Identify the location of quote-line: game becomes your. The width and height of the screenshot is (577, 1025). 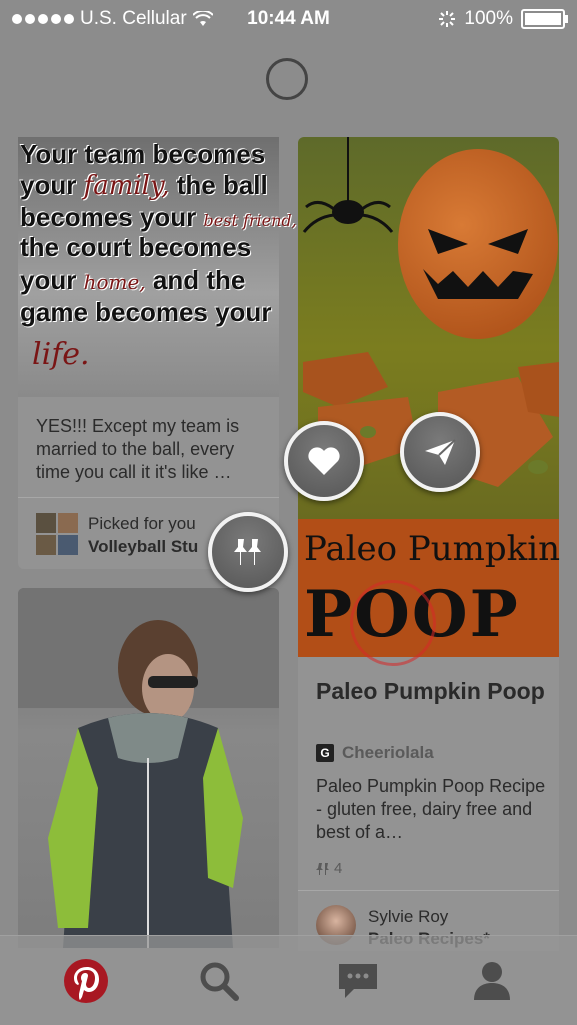
(146, 312).